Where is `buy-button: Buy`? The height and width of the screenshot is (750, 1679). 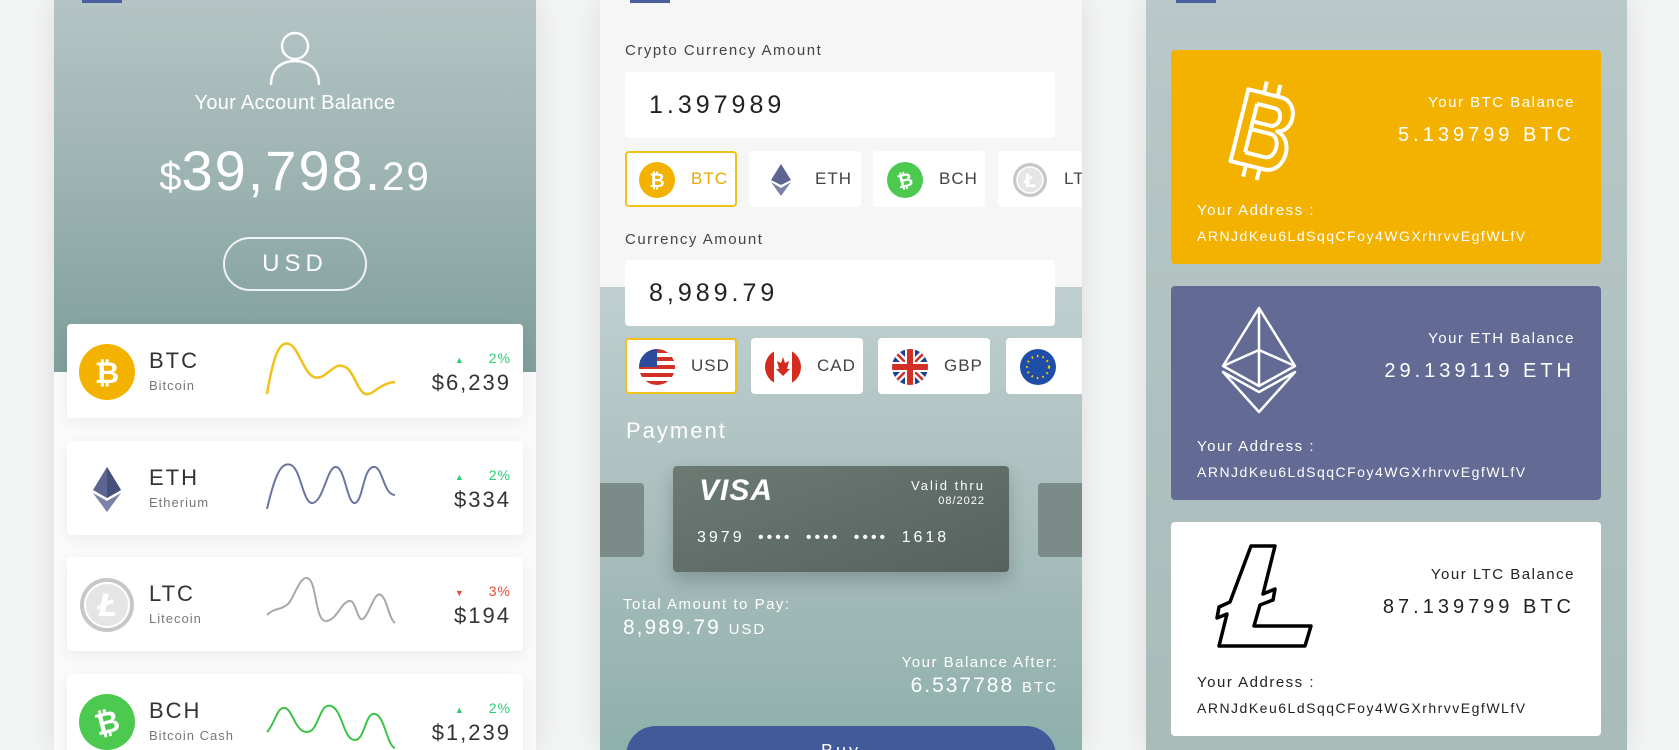
buy-button: Buy is located at coordinates (841, 738).